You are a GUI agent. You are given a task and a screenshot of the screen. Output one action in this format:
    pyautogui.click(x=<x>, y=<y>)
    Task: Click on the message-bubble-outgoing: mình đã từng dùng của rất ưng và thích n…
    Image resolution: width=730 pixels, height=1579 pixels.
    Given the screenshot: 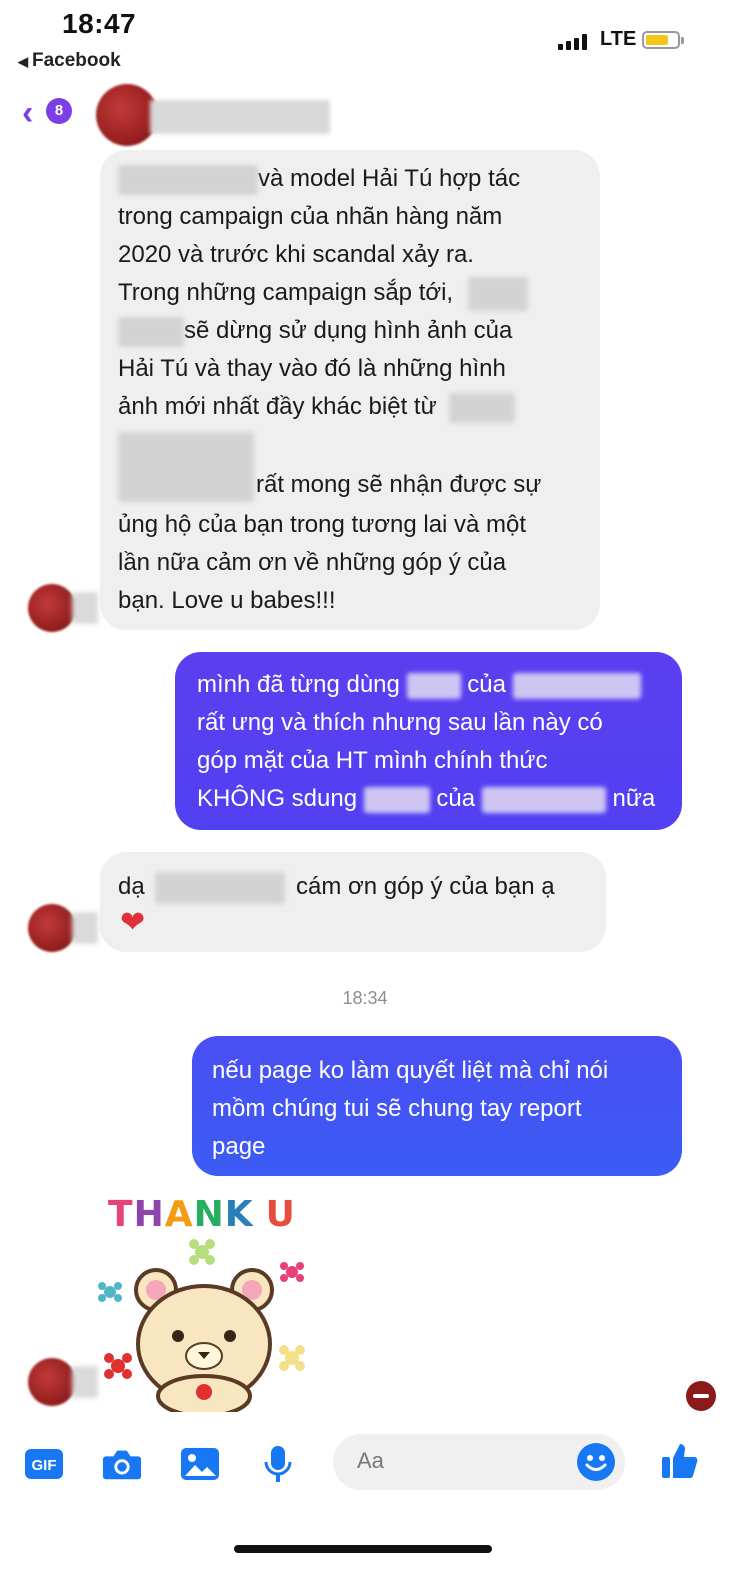 What is the action you would take?
    pyautogui.click(x=428, y=741)
    